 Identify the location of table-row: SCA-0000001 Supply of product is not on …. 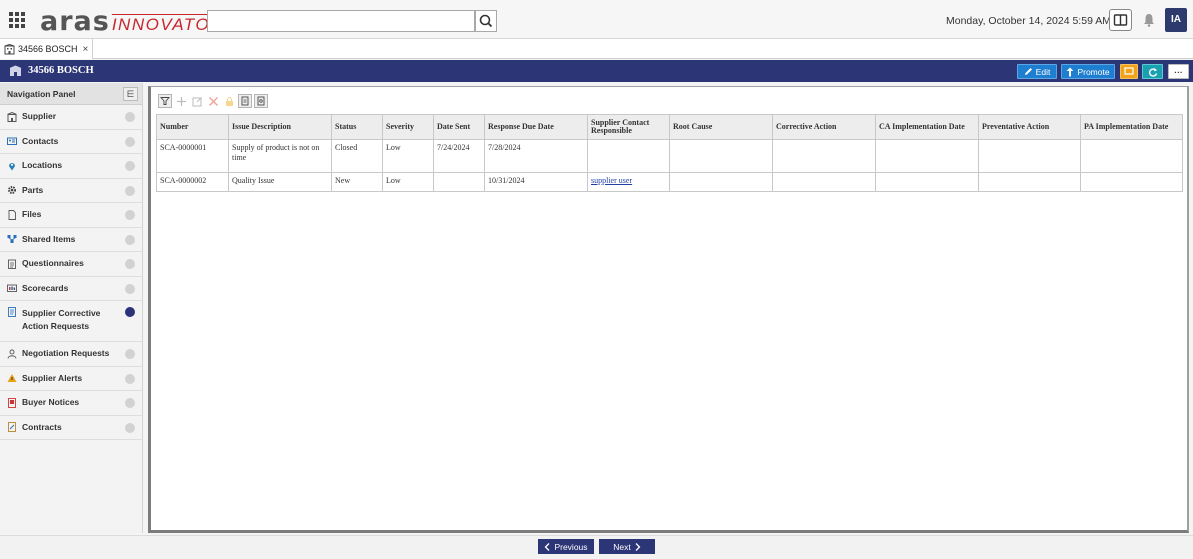
(669, 156).